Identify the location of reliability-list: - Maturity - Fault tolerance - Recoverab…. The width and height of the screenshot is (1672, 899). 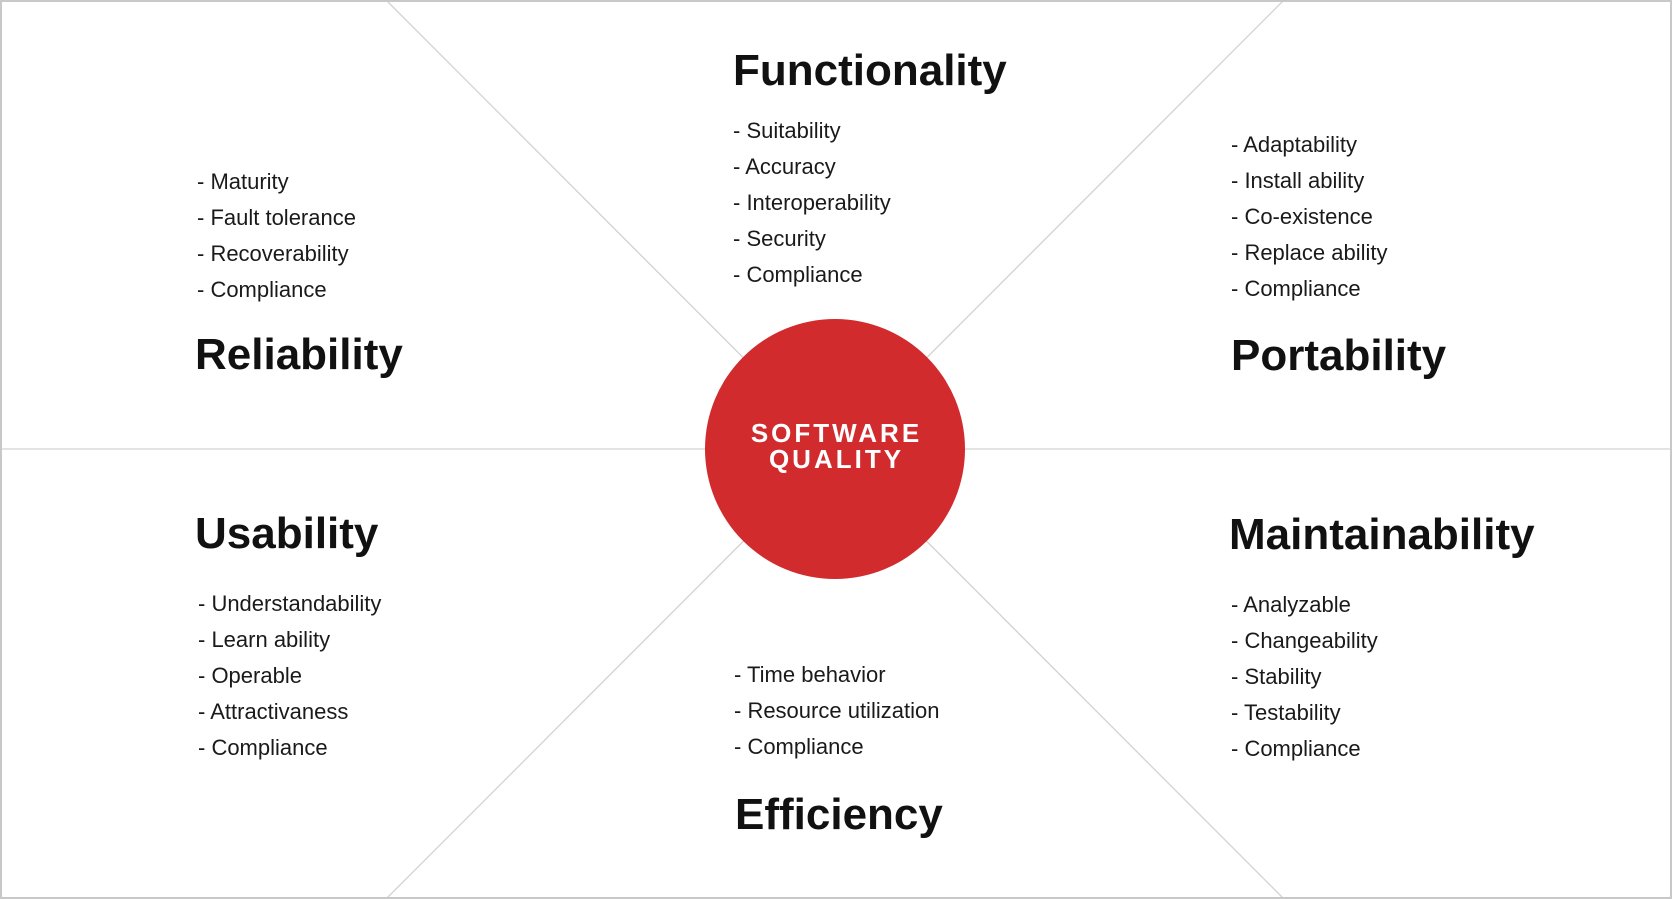
(276, 236).